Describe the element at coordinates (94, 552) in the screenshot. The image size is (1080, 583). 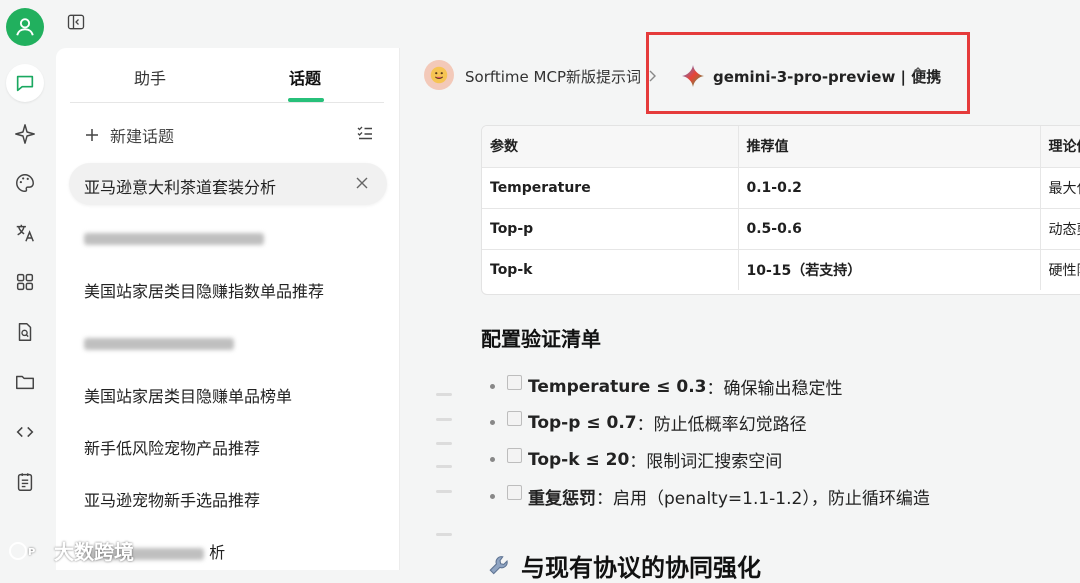
I see `watermark-text: 大数跨境` at that location.